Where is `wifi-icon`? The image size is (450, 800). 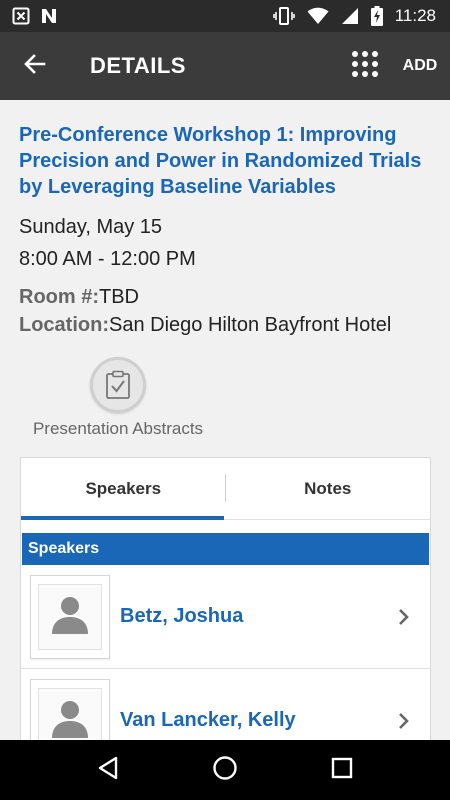
wifi-icon is located at coordinates (318, 16).